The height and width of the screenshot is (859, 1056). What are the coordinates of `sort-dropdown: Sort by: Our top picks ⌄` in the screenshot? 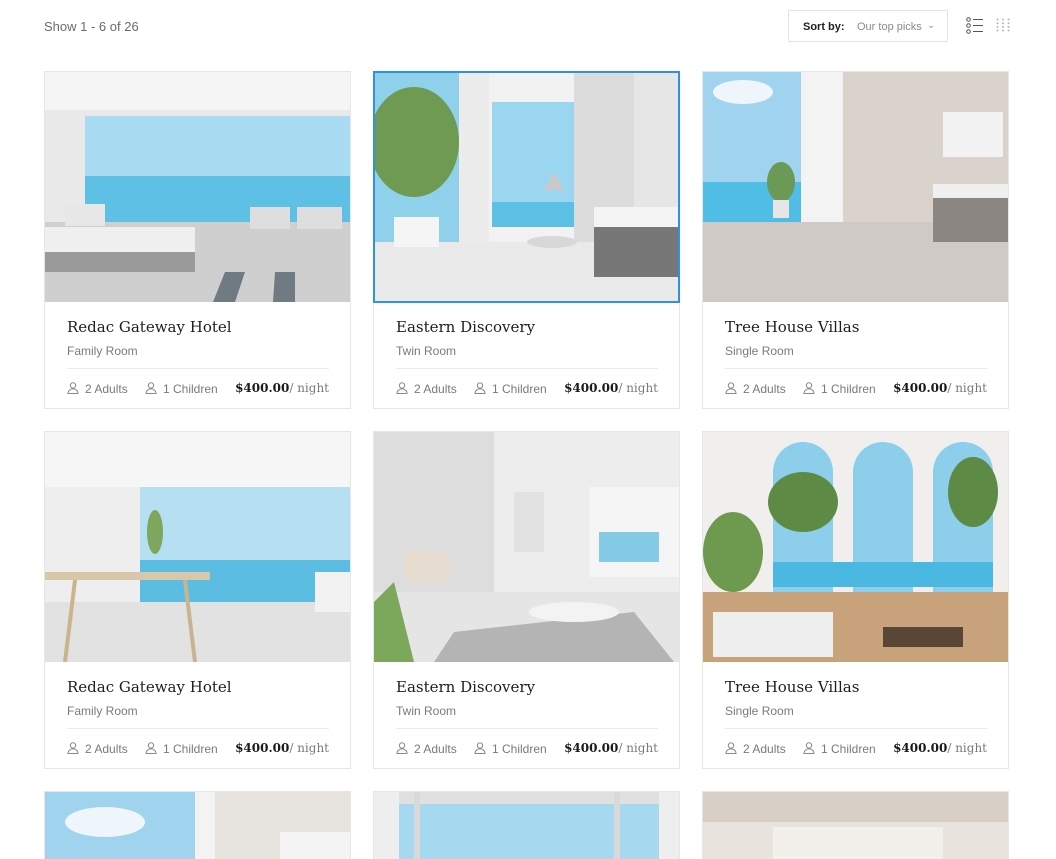 It's located at (868, 26).